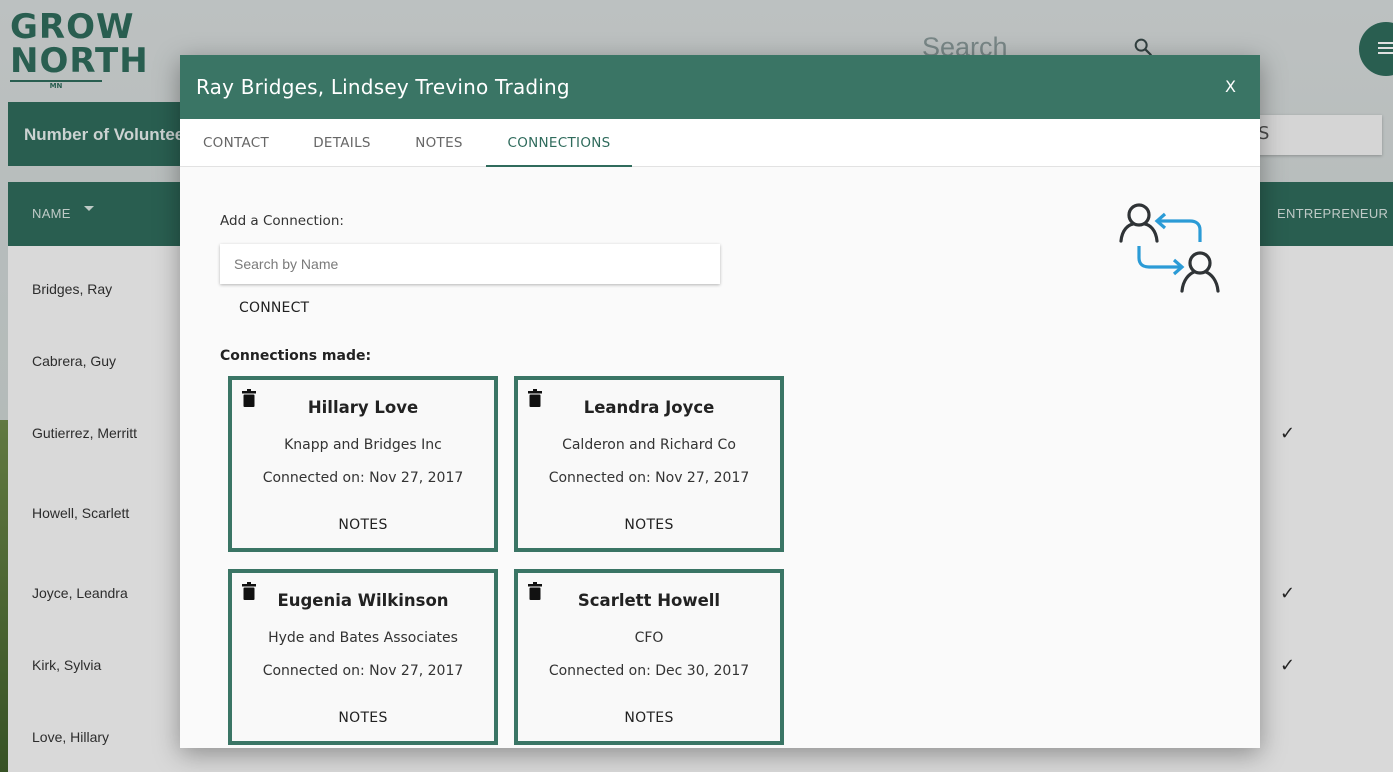 Image resolution: width=1393 pixels, height=772 pixels. What do you see at coordinates (1169, 248) in the screenshot?
I see `connections-icon` at bounding box center [1169, 248].